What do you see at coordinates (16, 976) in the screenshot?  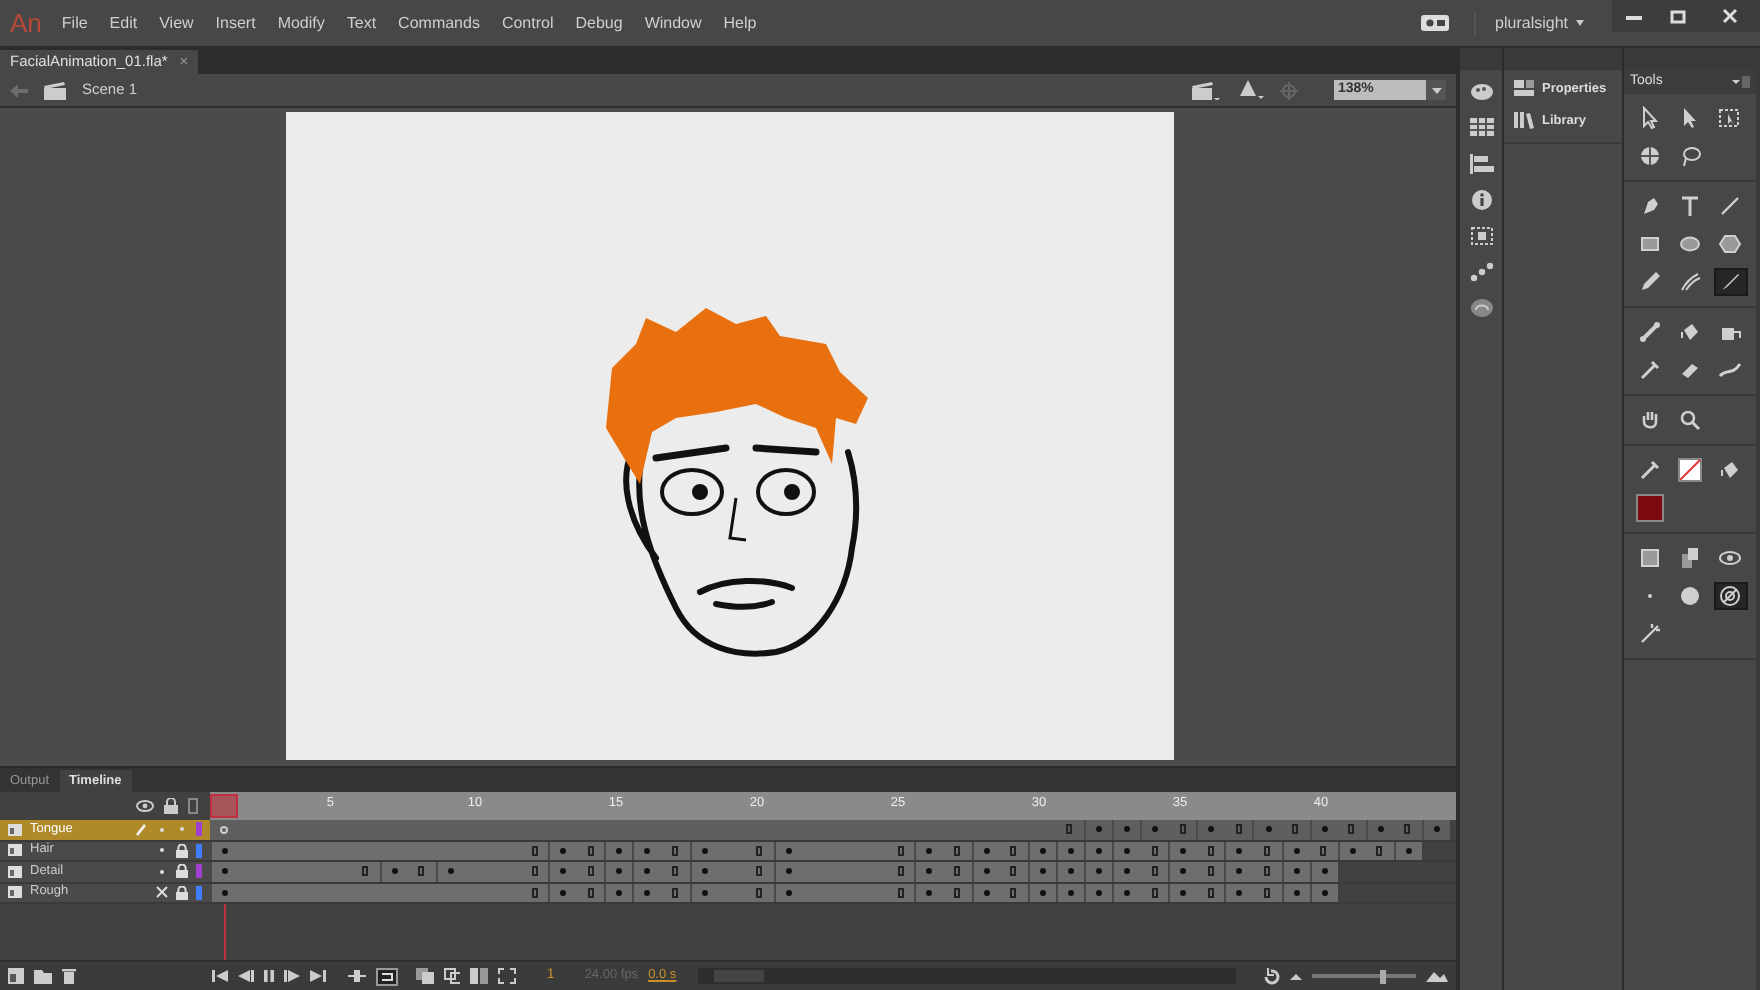 I see `new-layer-icon` at bounding box center [16, 976].